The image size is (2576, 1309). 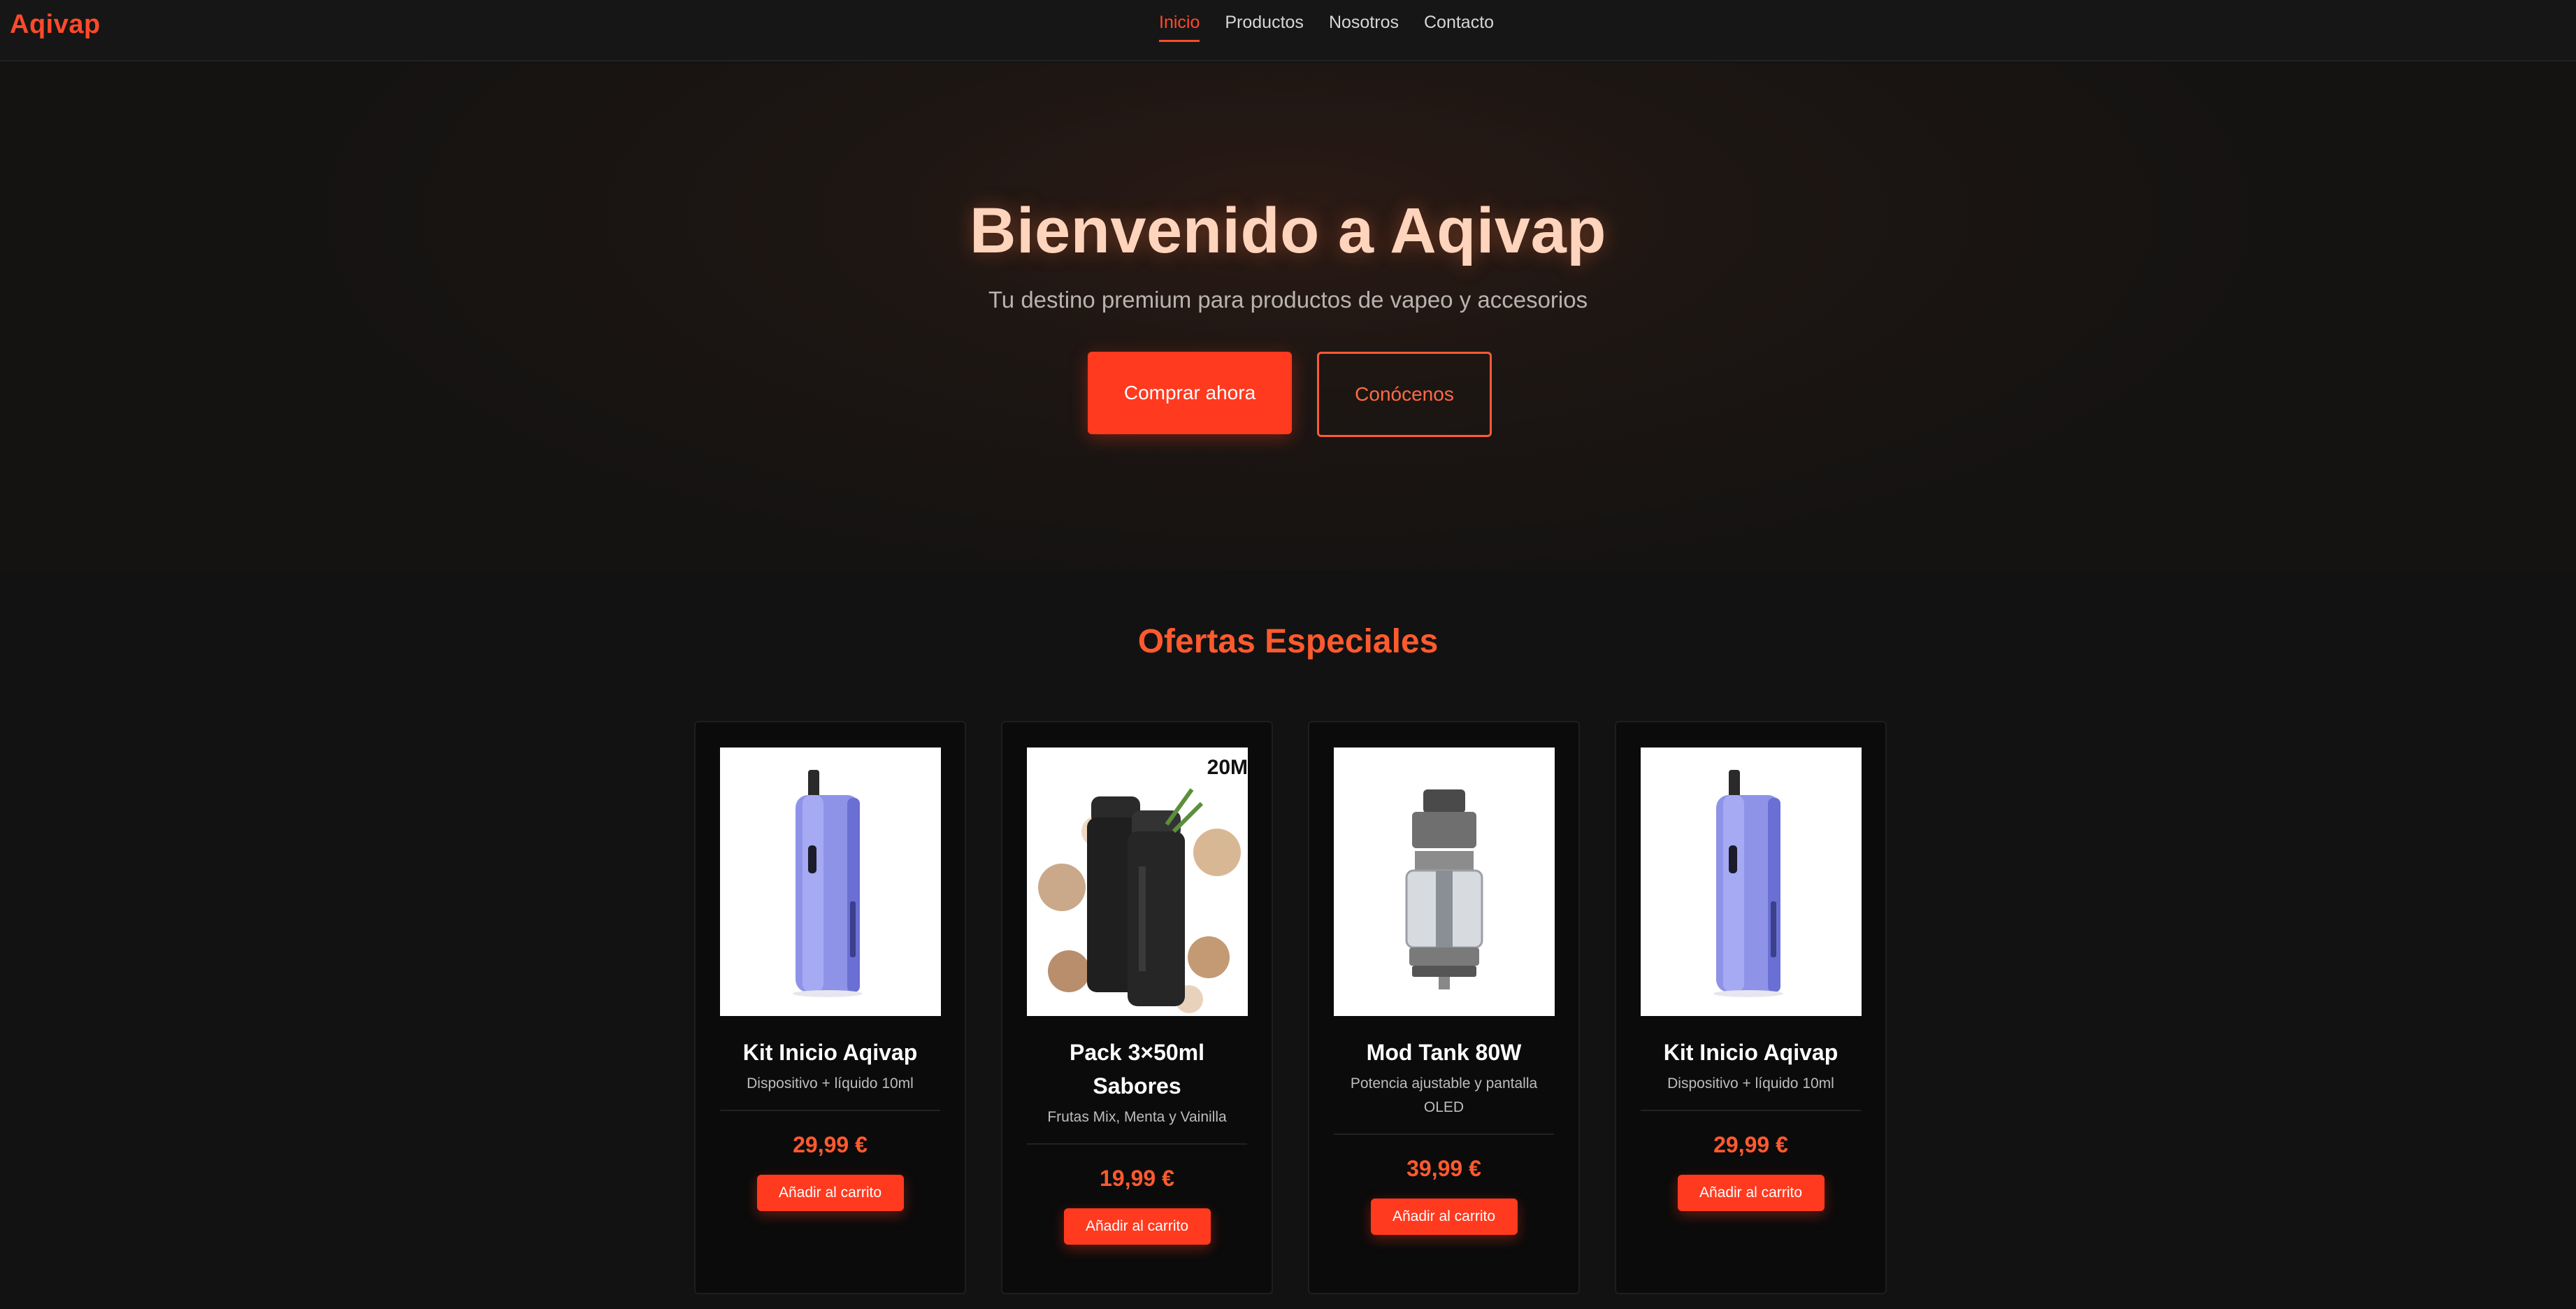 I want to click on product-description: Frutas Mix, Menta y Vainilla, so click(x=1137, y=1117).